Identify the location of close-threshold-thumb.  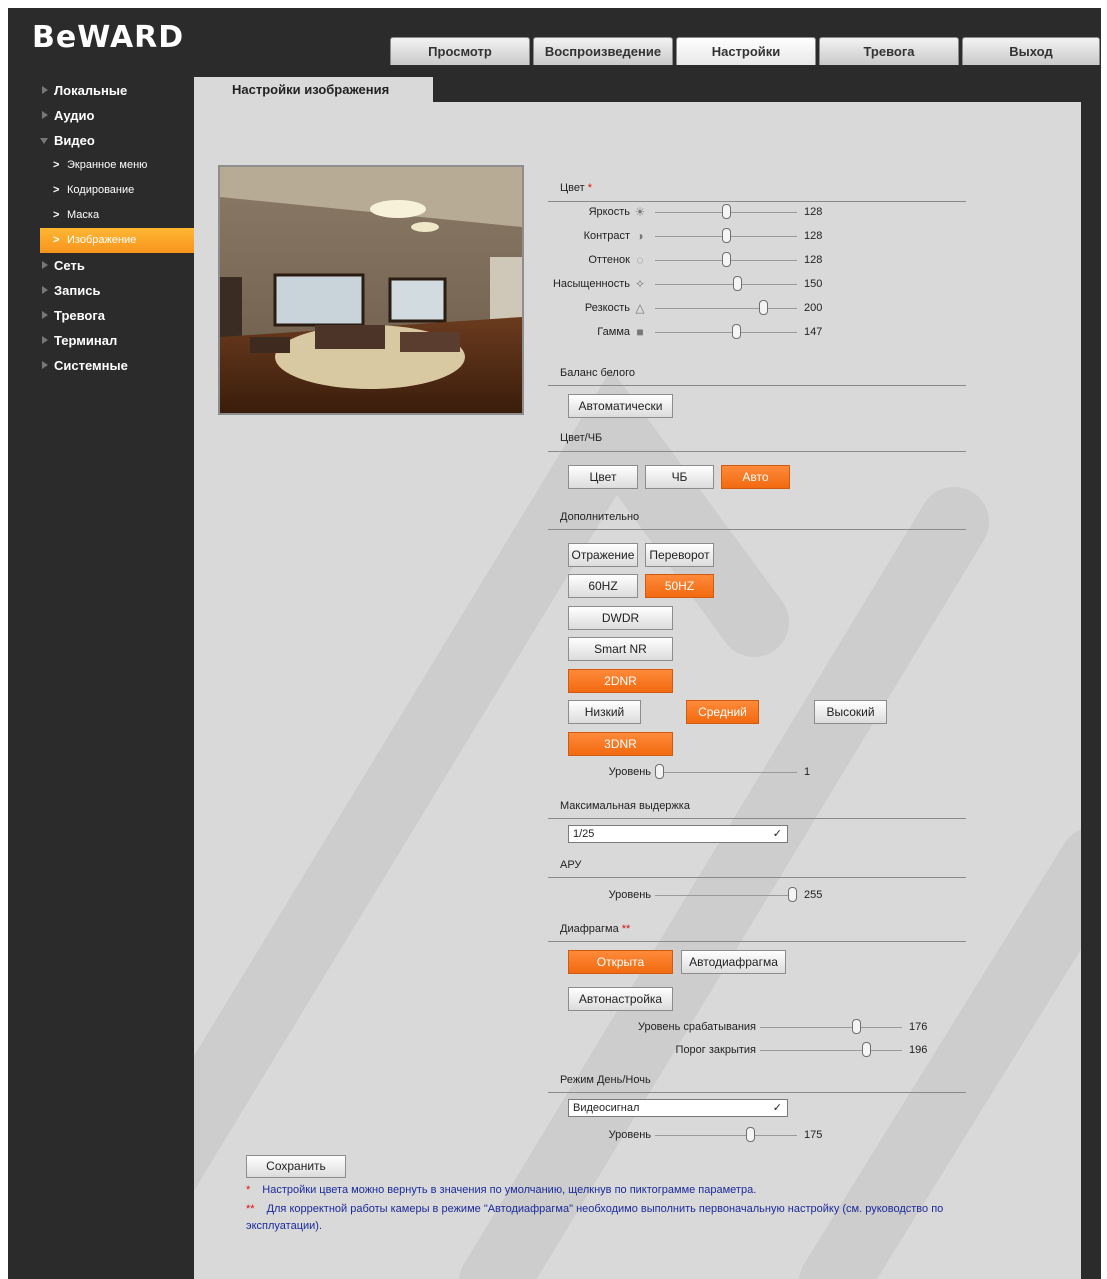
(867, 1049).